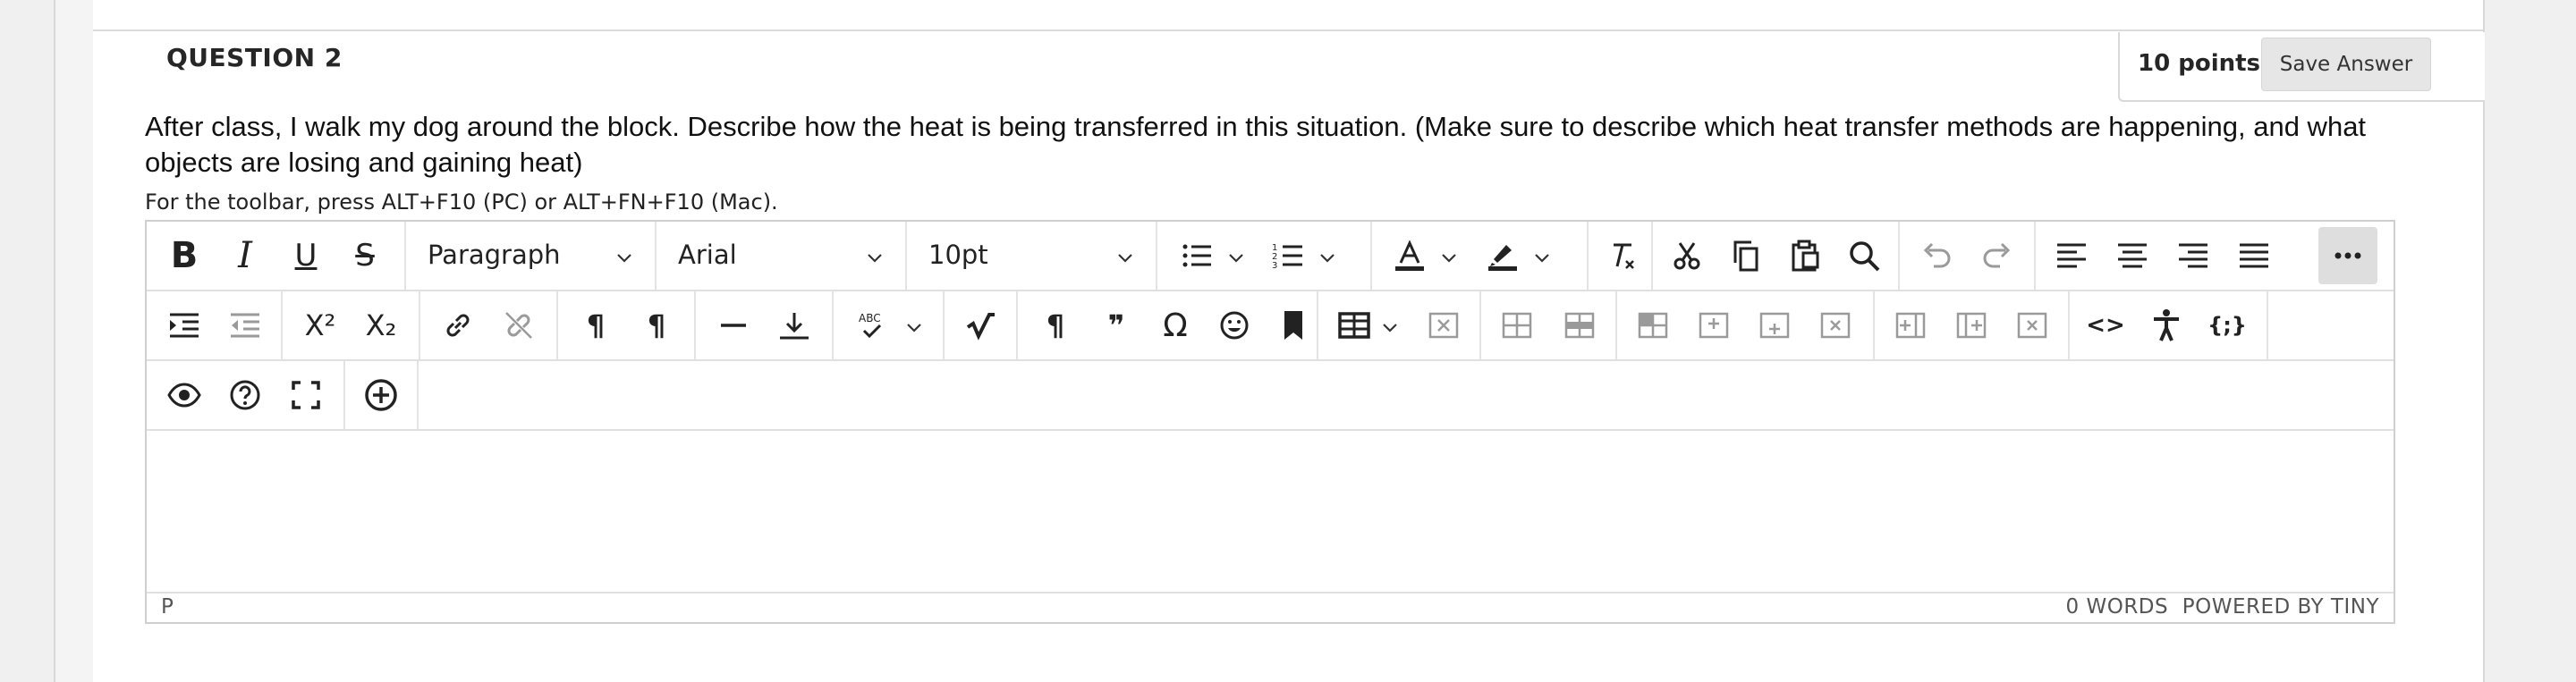 The width and height of the screenshot is (2576, 682). What do you see at coordinates (1055, 325) in the screenshot?
I see `show-blocks-button: ¶` at bounding box center [1055, 325].